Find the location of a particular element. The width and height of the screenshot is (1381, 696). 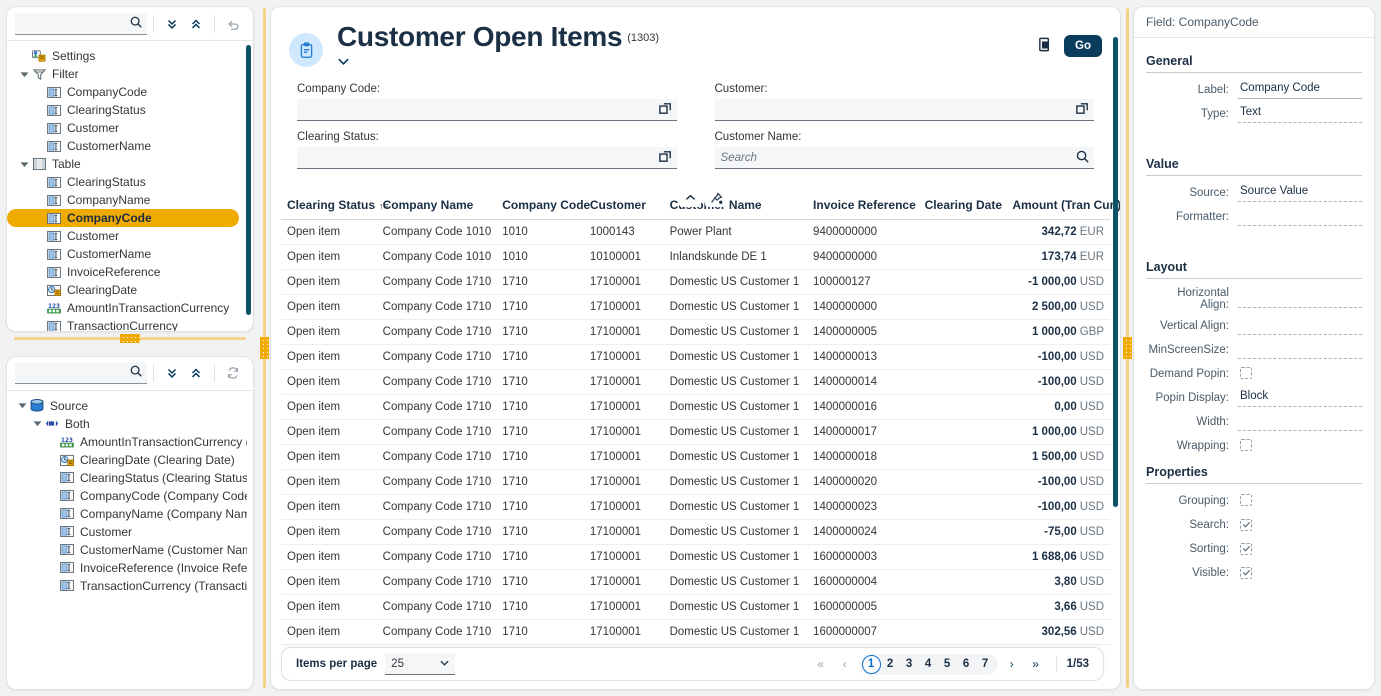

tree-item: TransactionCurrency is located at coordinates (130, 324).